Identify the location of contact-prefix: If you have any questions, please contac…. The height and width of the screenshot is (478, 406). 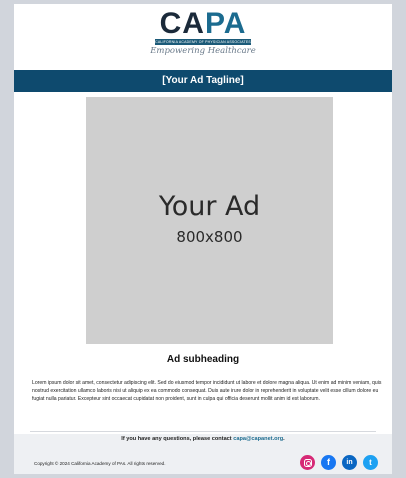
(177, 439).